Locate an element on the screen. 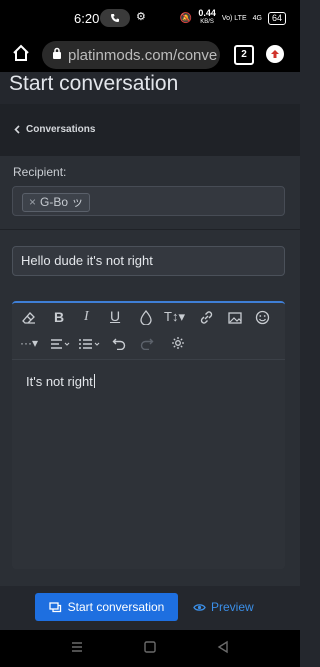  font-size-icon: T↕▾ is located at coordinates (174, 317).